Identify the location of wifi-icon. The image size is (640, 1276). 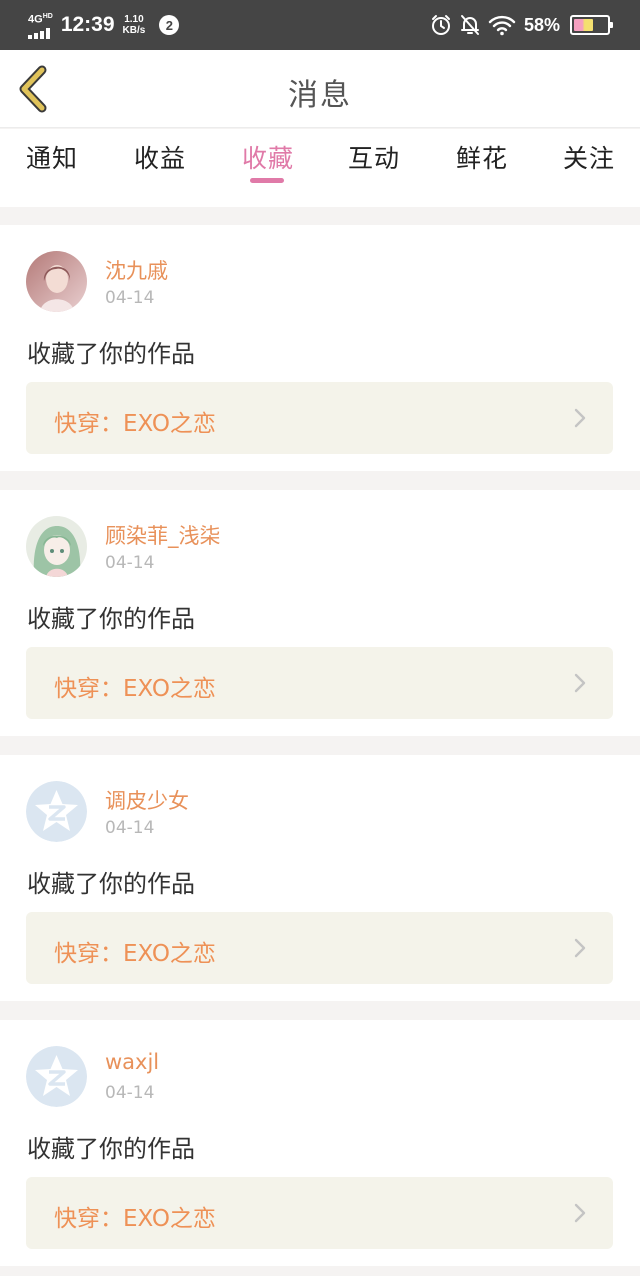
(502, 25).